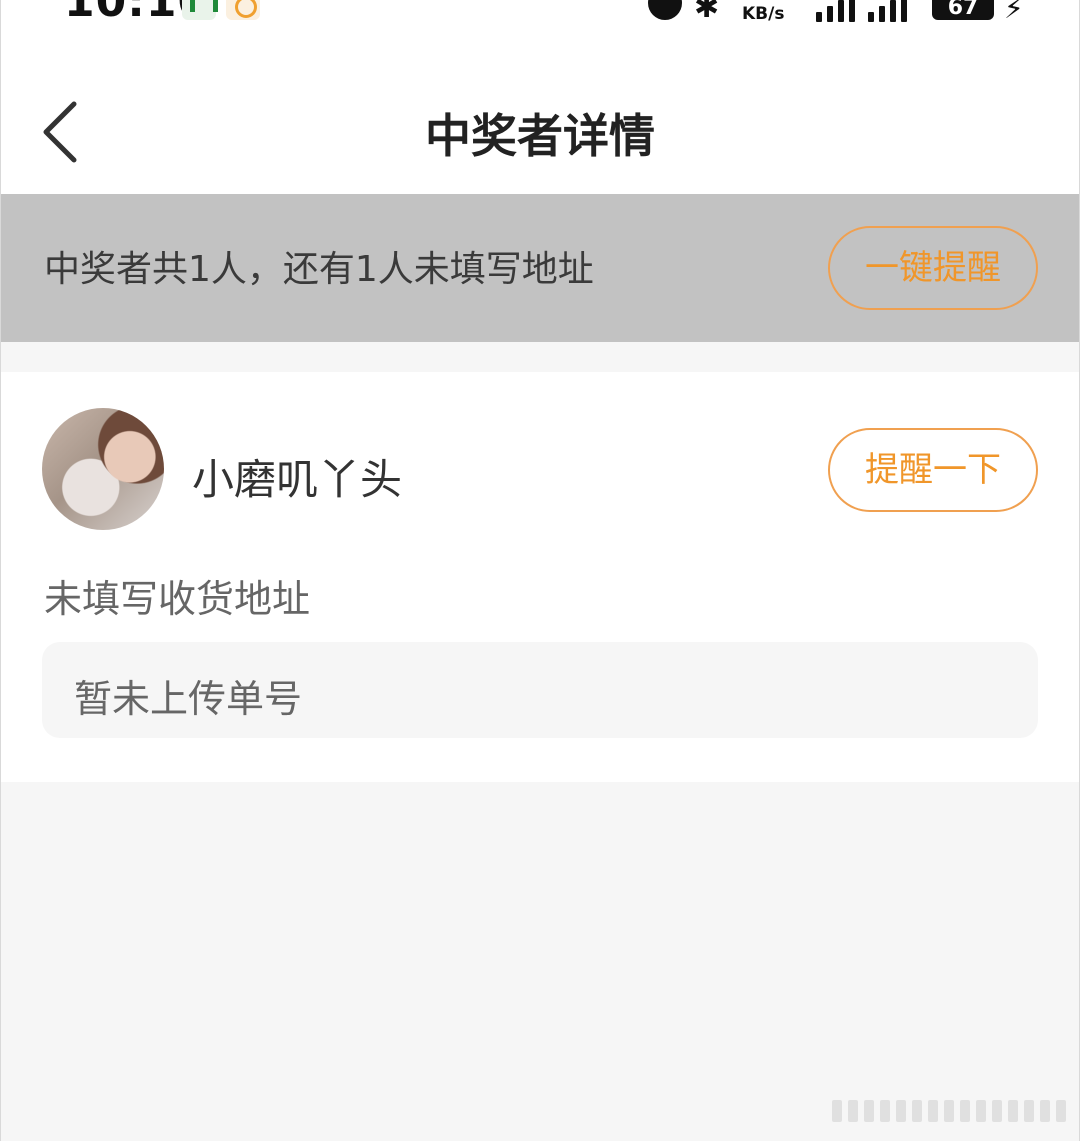 The width and height of the screenshot is (1080, 1141). I want to click on avatar, so click(103, 469).